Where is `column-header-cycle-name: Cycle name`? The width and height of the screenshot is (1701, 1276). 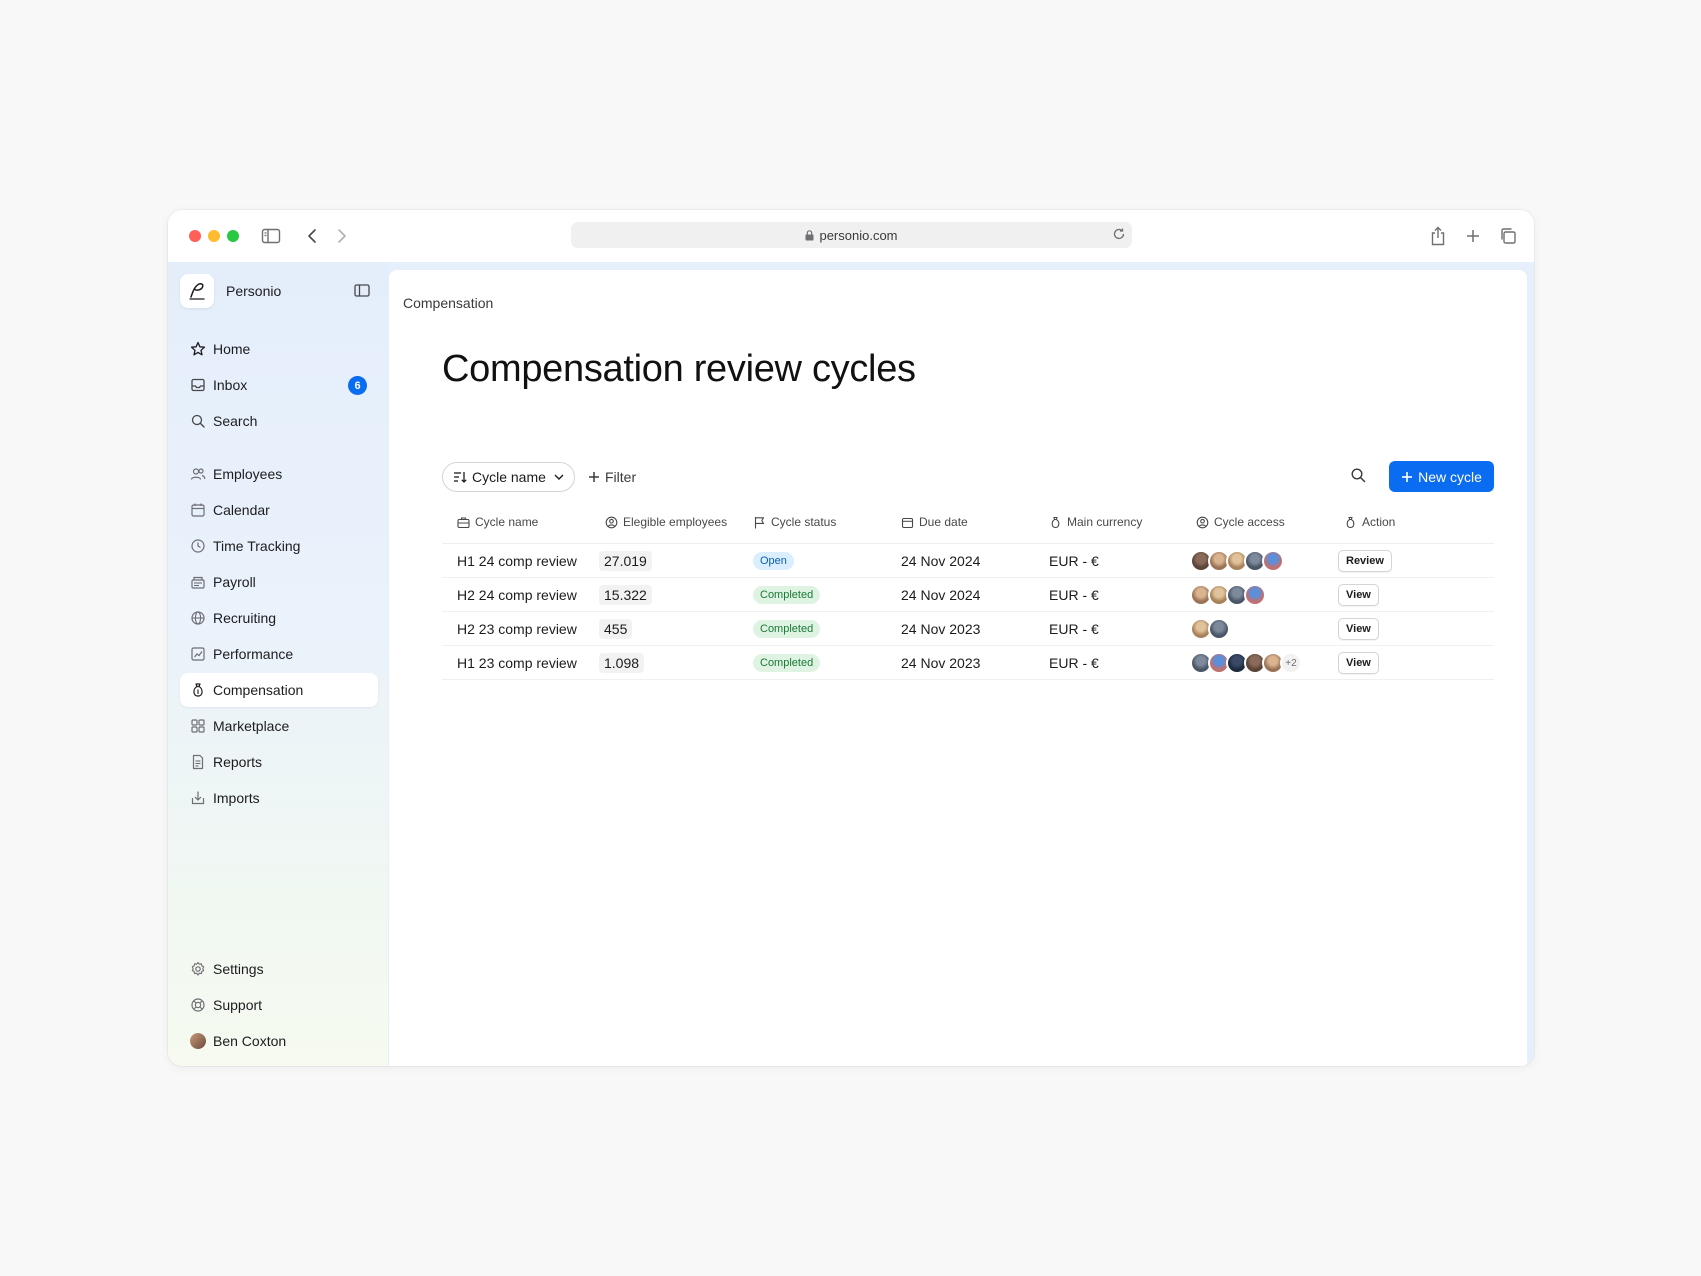 column-header-cycle-name: Cycle name is located at coordinates (497, 522).